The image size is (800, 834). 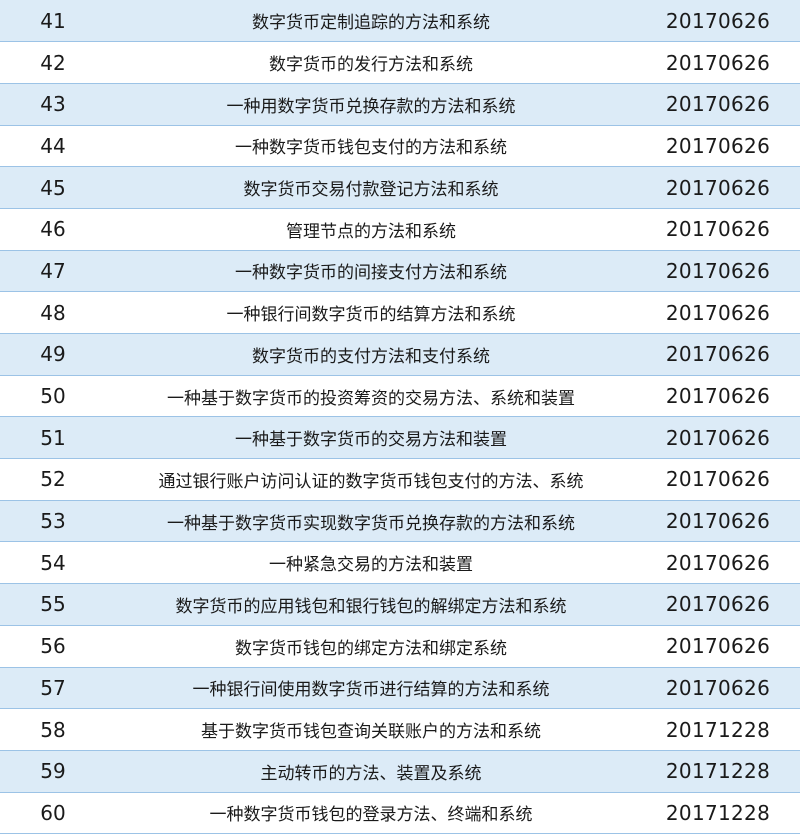 What do you see at coordinates (371, 146) in the screenshot?
I see `patent-title-cell: 一种数字货币钱包支付的方法和系统` at bounding box center [371, 146].